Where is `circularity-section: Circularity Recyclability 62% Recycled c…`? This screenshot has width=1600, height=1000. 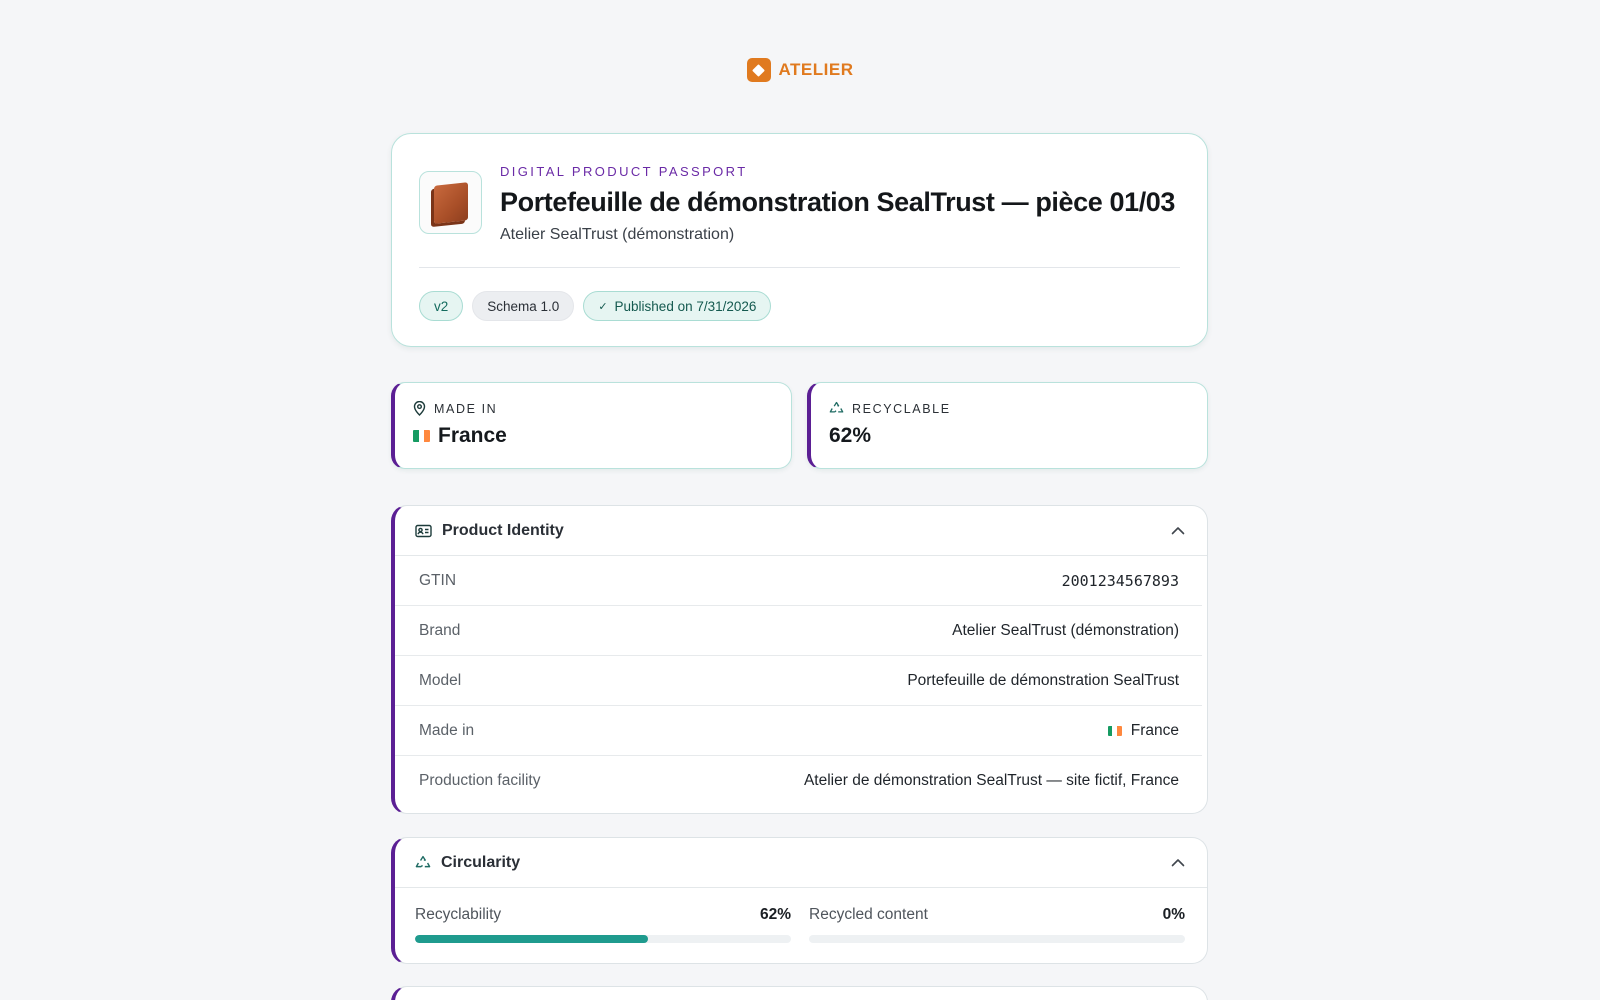 circularity-section: Circularity Recyclability 62% Recycled c… is located at coordinates (799, 900).